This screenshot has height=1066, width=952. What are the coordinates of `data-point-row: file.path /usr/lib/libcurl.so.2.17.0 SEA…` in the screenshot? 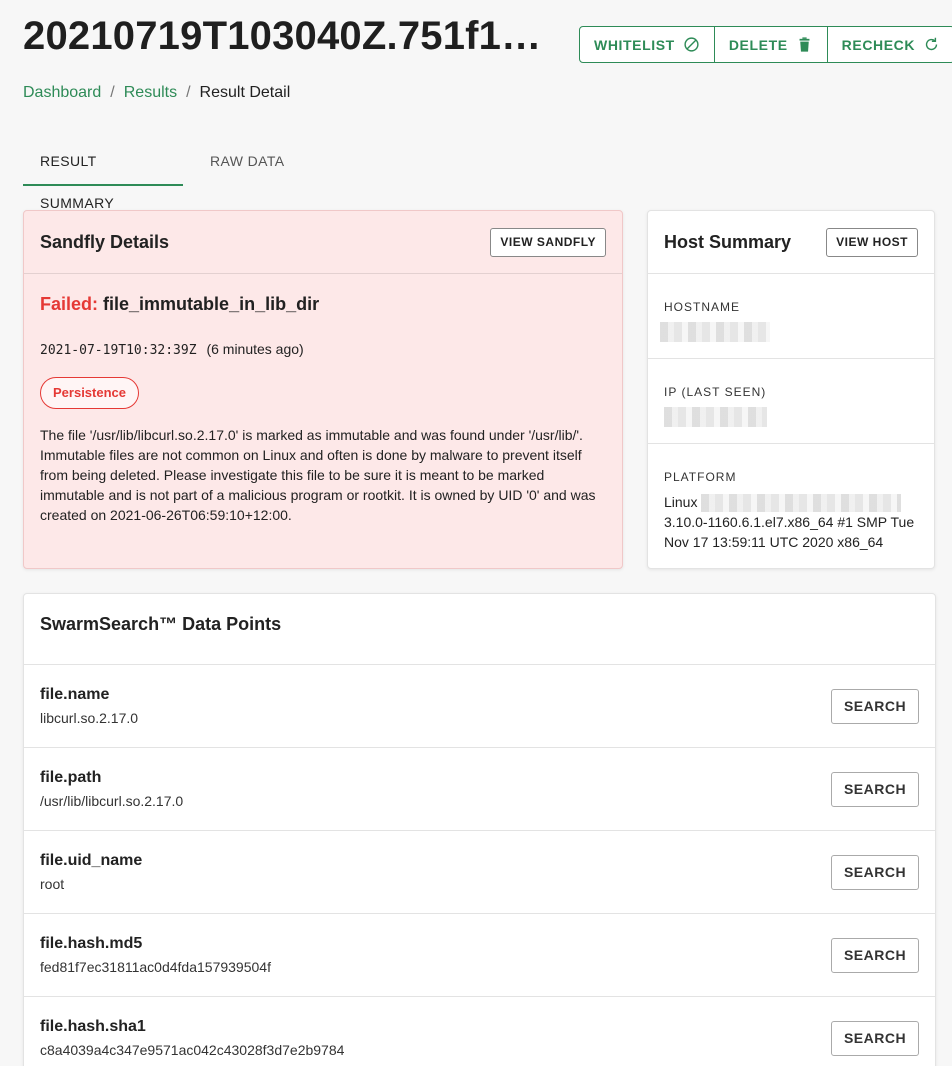 It's located at (479, 789).